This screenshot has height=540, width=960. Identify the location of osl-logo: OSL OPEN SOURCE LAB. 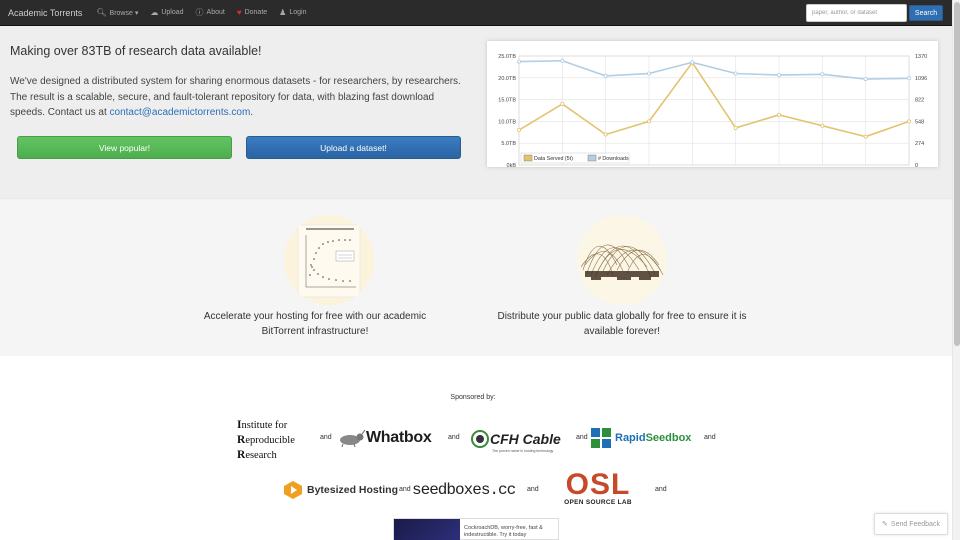
(598, 489).